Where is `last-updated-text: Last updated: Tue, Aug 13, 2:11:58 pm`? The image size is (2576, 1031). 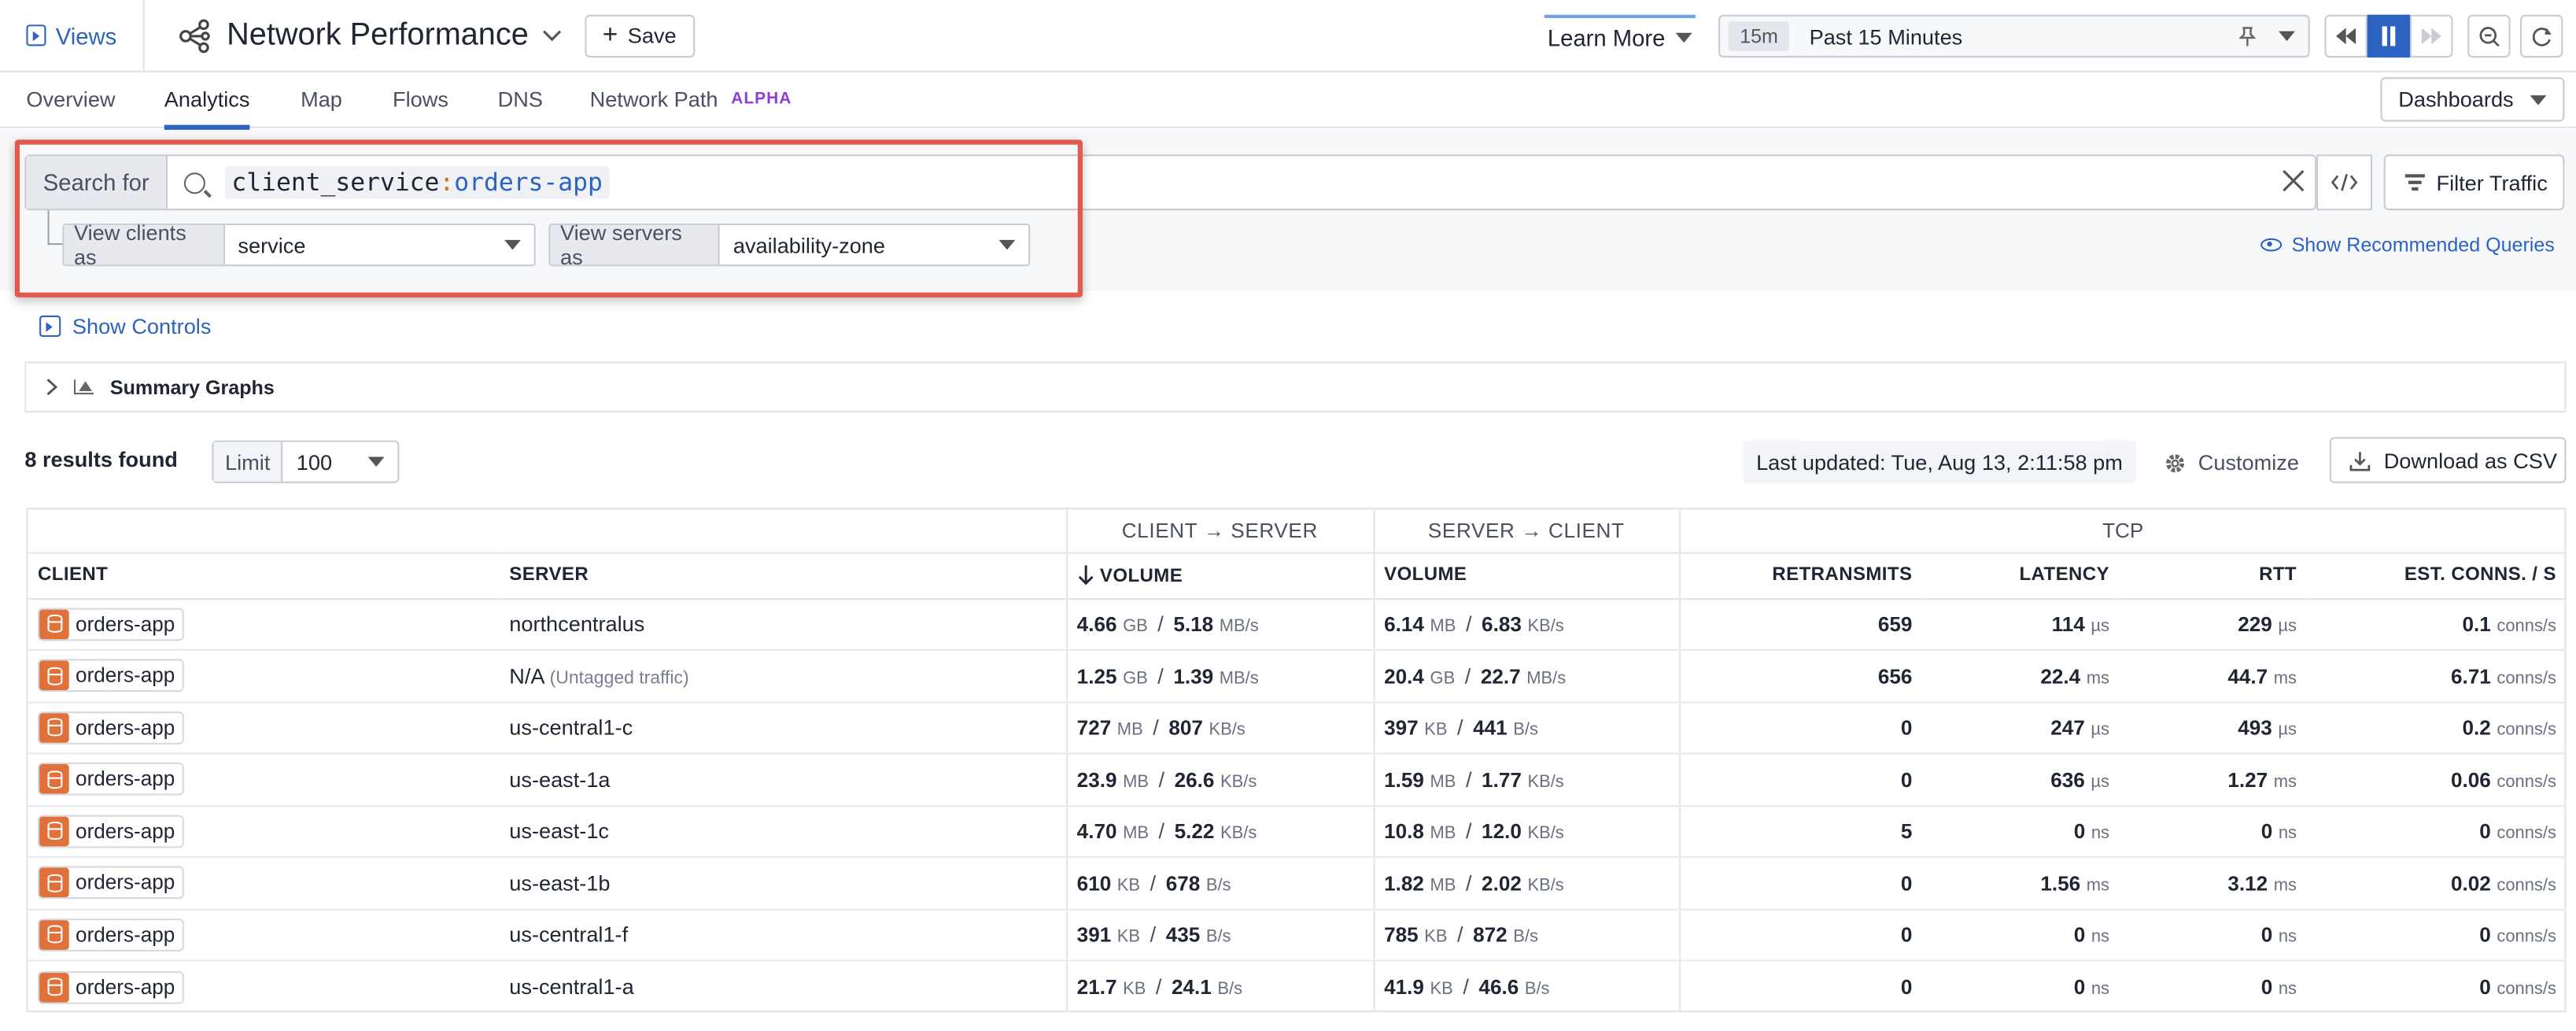 last-updated-text: Last updated: Tue, Aug 13, 2:11:58 pm is located at coordinates (1940, 461).